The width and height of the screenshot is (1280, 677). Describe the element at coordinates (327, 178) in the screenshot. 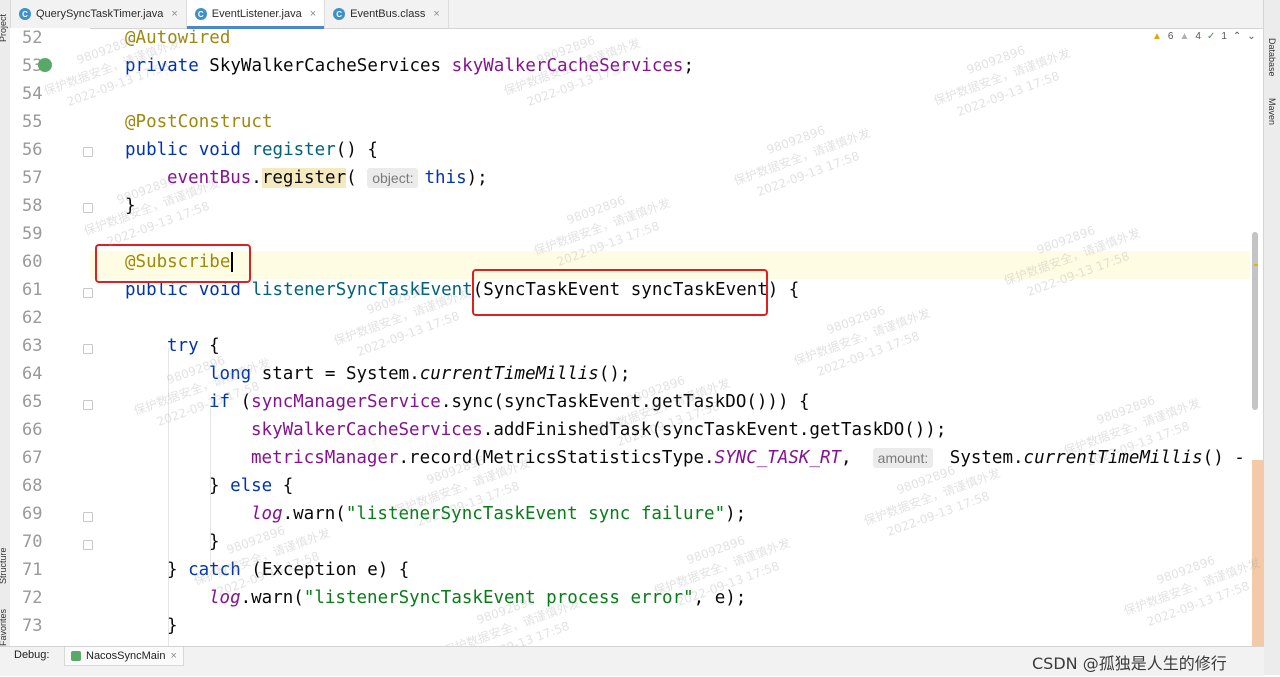

I see `code-line-57: eventBus.register( object: this);` at that location.